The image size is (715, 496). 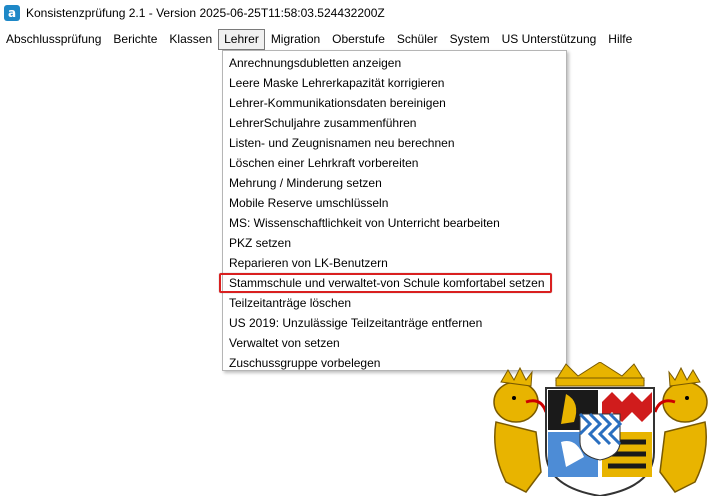 I want to click on left-lion-icon, so click(x=520, y=429).